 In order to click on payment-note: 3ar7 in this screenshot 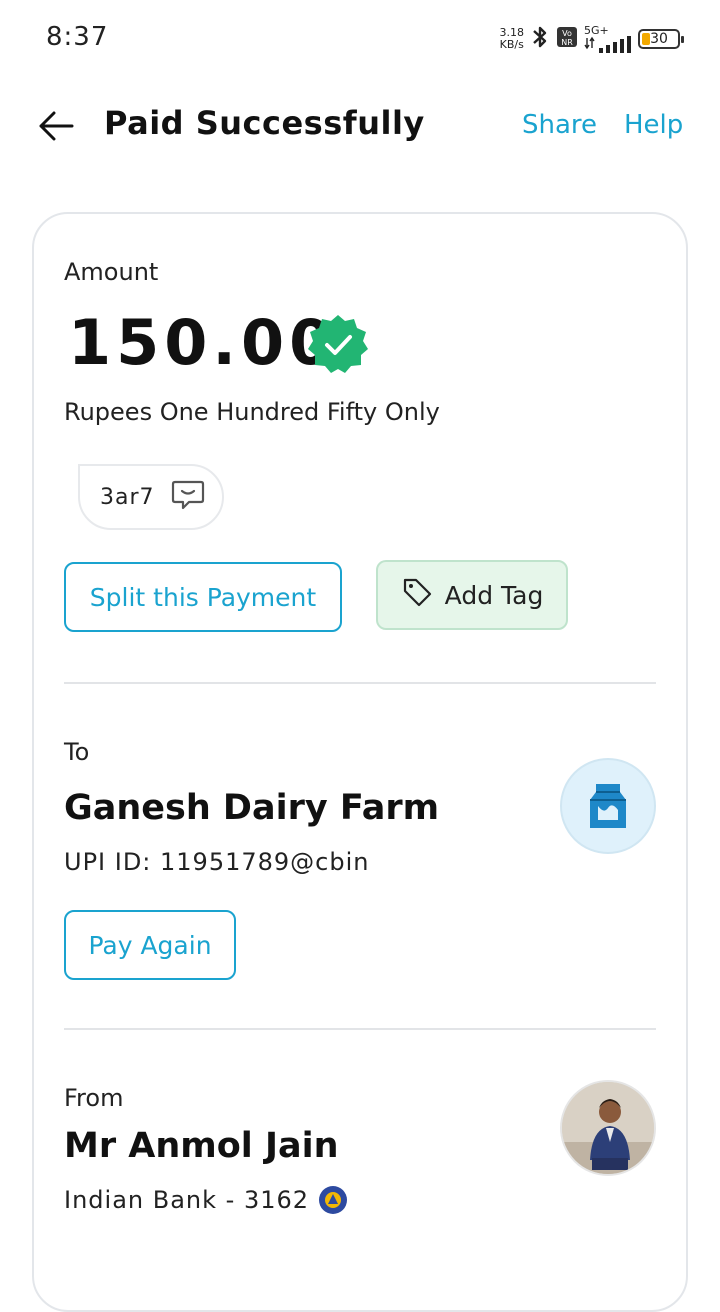, I will do `click(151, 497)`.